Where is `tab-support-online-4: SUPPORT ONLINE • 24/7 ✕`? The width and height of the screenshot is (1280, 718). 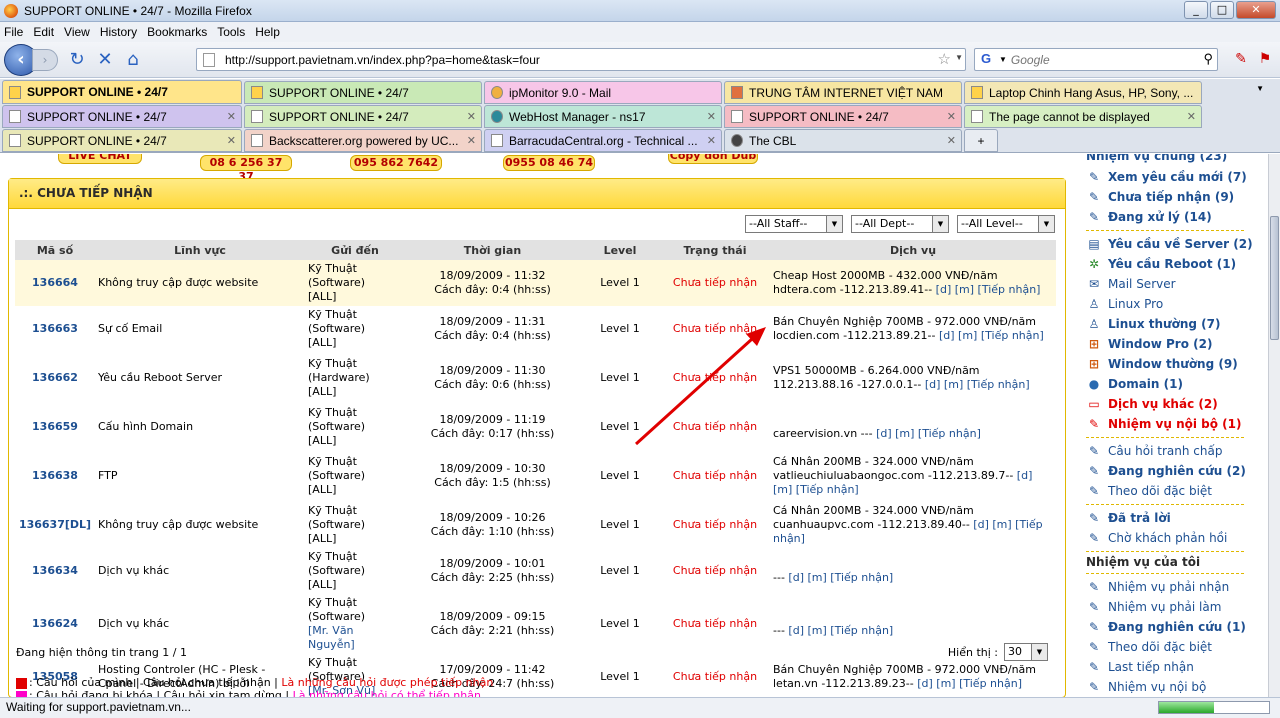
tab-support-online-4: SUPPORT ONLINE • 24/7 ✕ is located at coordinates (363, 116).